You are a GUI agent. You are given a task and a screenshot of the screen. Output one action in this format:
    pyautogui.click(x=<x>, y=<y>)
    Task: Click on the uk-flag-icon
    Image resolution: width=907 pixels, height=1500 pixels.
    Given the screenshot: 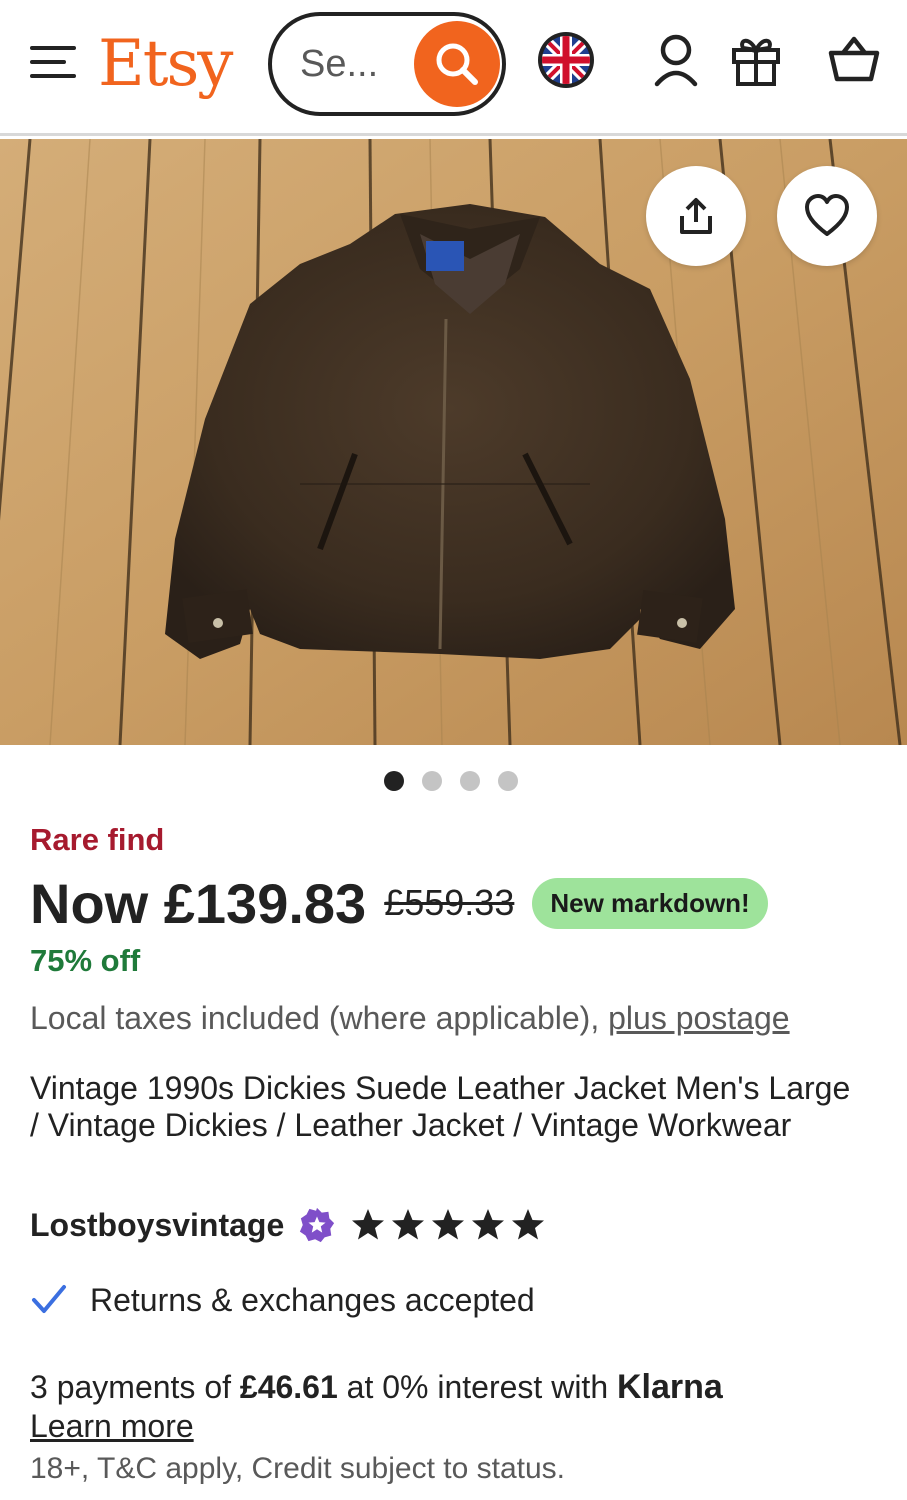 What is the action you would take?
    pyautogui.click(x=566, y=60)
    